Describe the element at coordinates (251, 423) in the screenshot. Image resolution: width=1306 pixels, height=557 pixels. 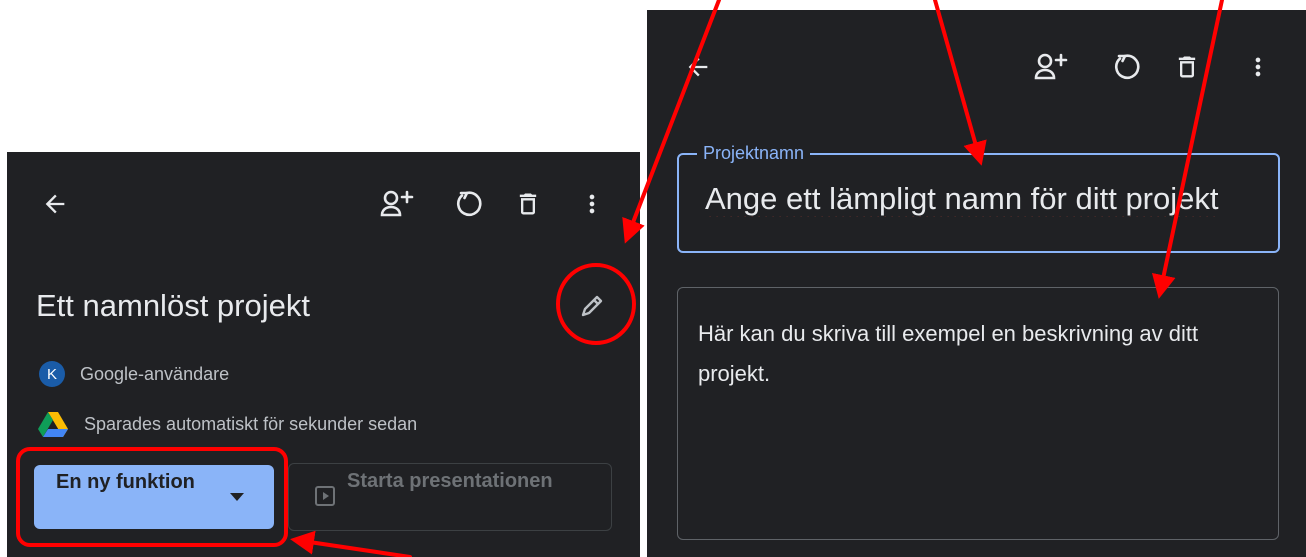
I see `save-status-text: Sparades automatiskt för sekunder sedan` at that location.